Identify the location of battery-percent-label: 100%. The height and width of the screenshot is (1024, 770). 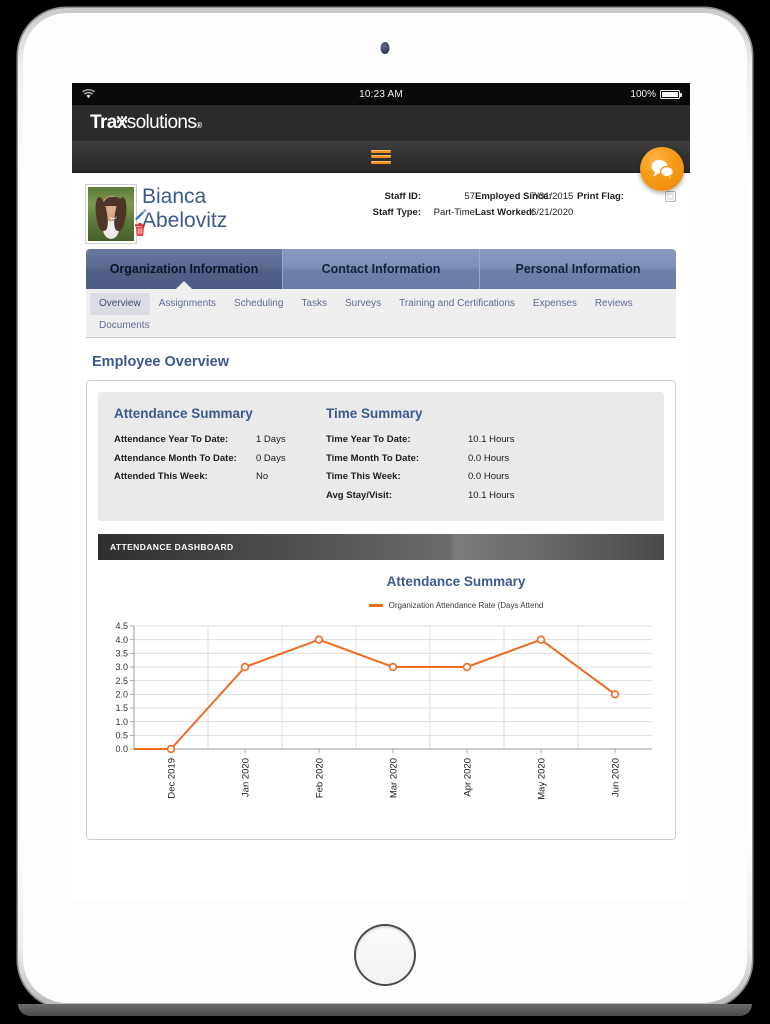
(643, 94).